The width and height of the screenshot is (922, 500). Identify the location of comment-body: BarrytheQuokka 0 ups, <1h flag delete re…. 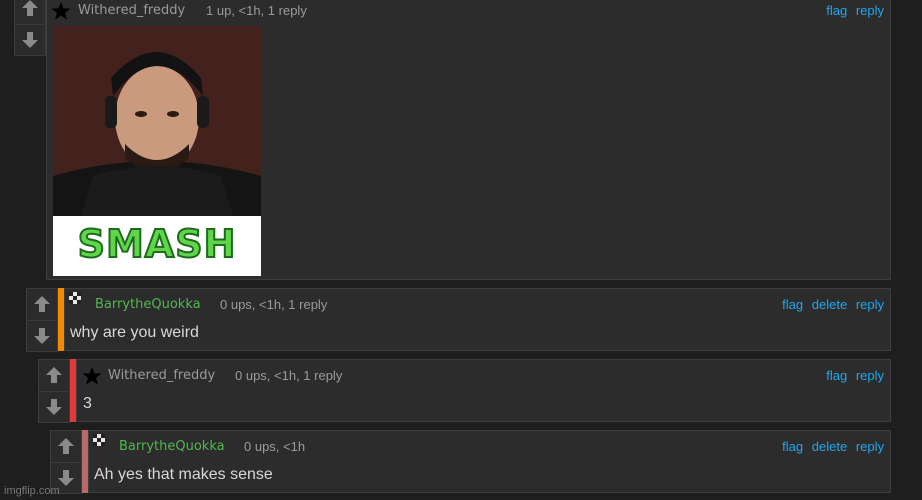
(489, 461).